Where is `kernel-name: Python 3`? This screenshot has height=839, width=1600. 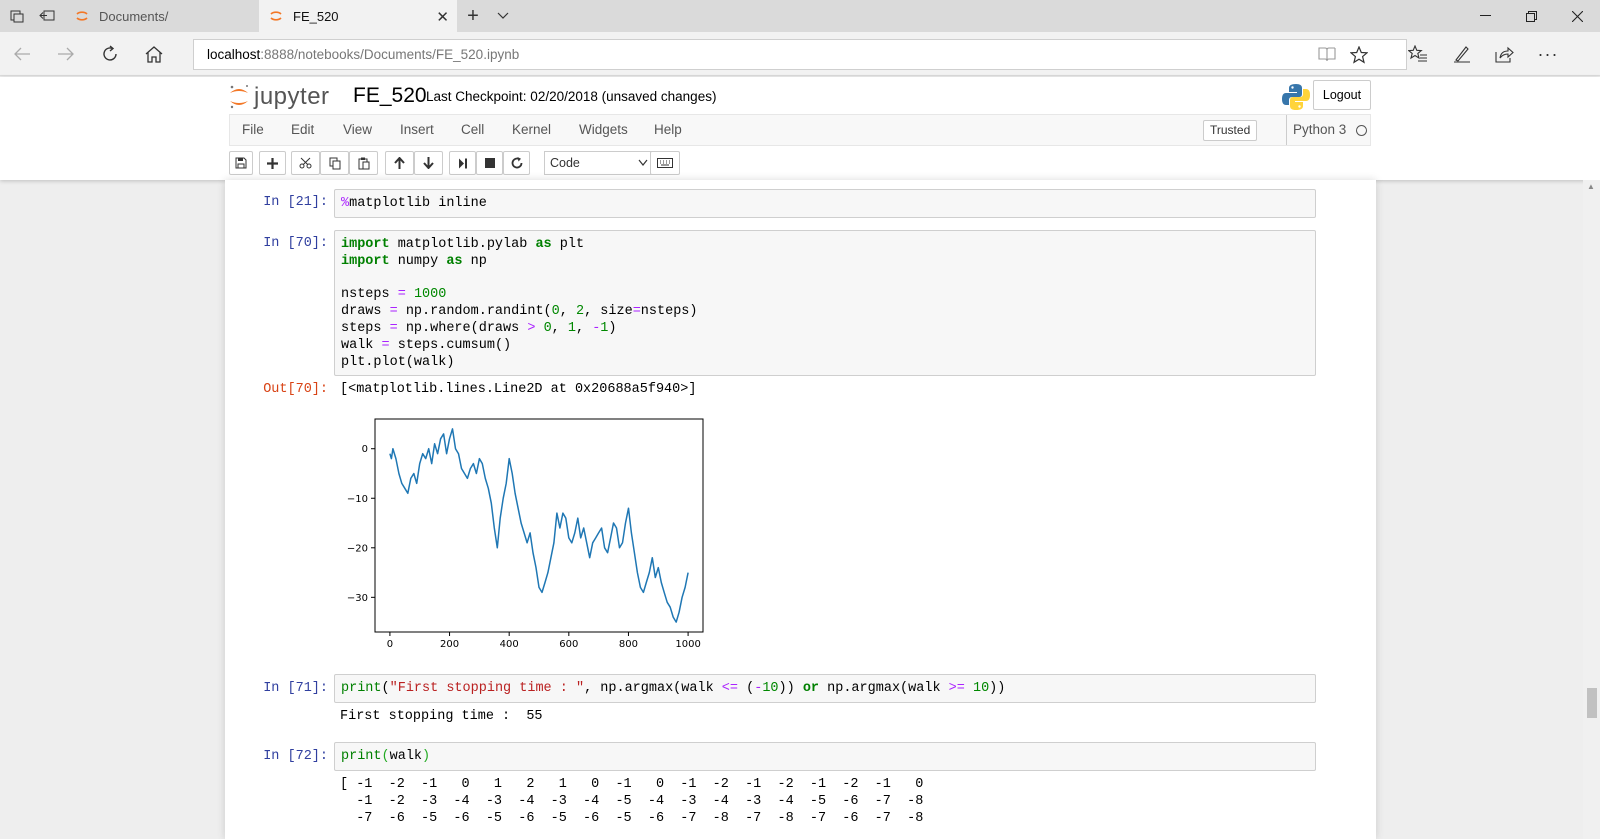 kernel-name: Python 3 is located at coordinates (1316, 130).